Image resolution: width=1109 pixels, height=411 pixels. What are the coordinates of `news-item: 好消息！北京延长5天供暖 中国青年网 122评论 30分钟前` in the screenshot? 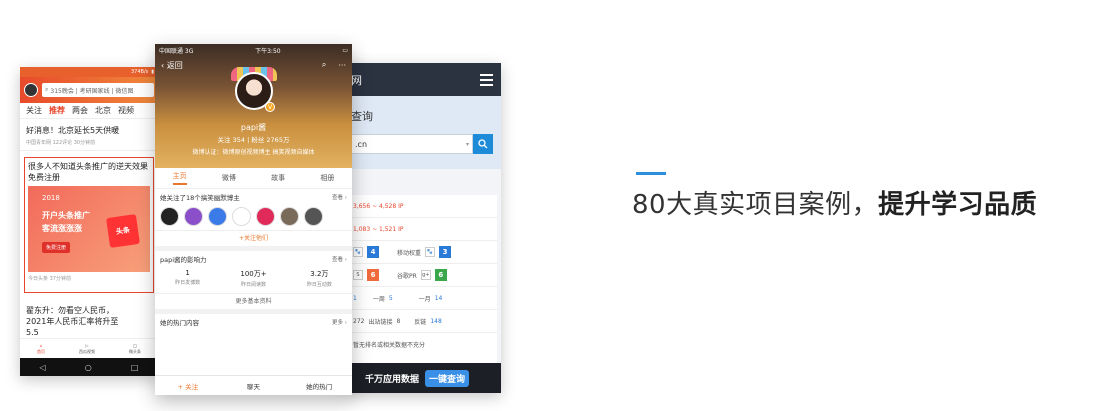 It's located at (89, 135).